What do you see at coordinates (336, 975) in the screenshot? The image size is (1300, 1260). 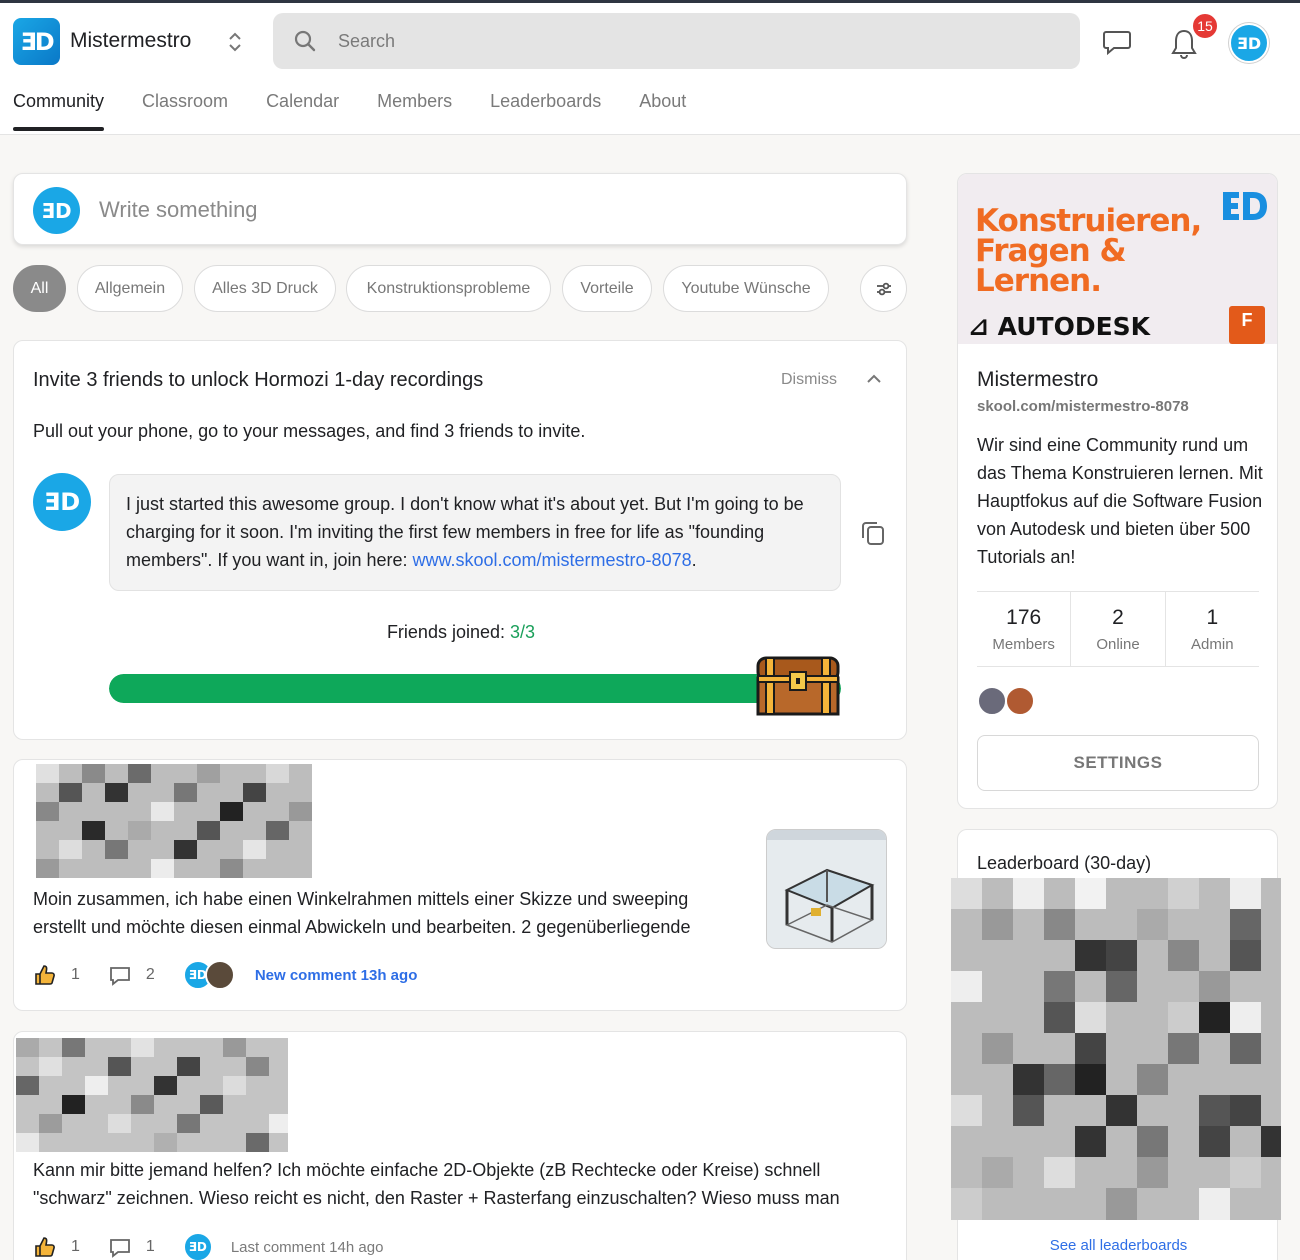 I see `activity-link: New comment 13h ago` at bounding box center [336, 975].